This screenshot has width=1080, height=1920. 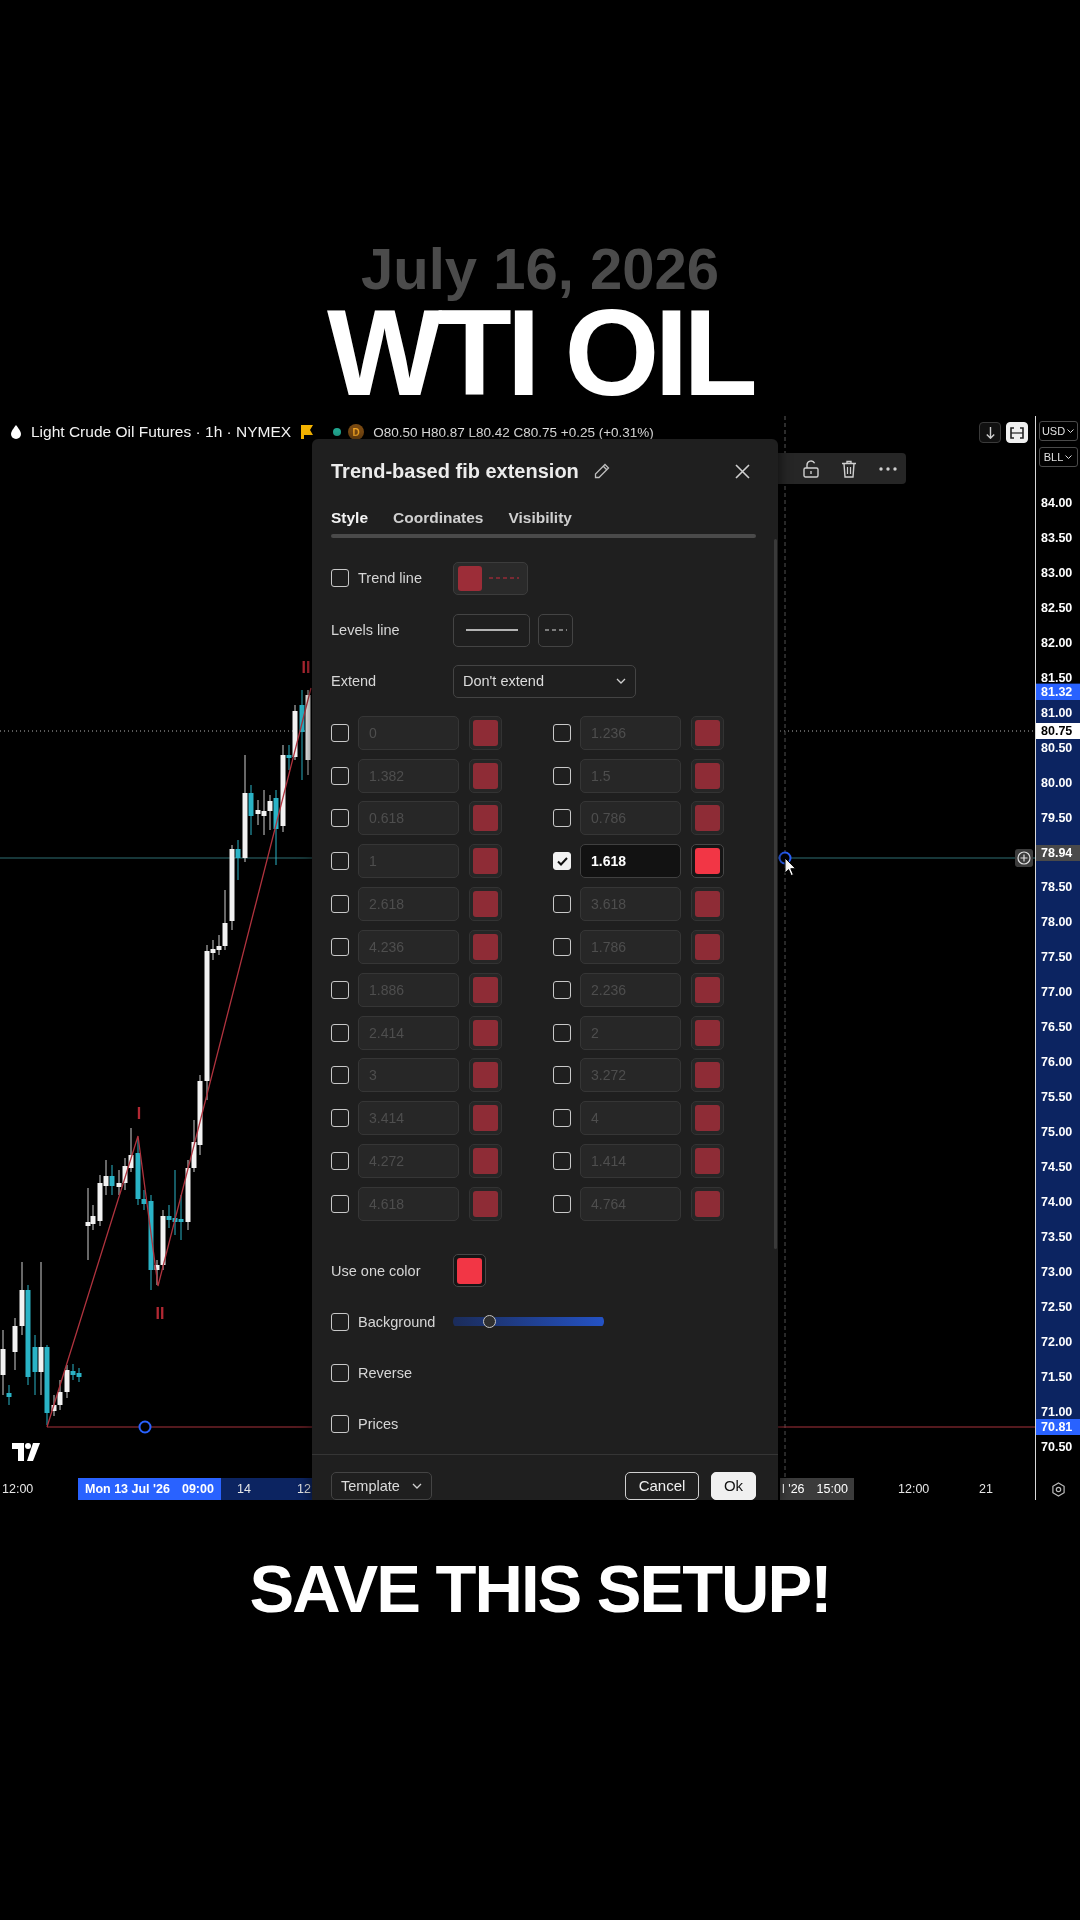 What do you see at coordinates (304, 1489) in the screenshot?
I see `time-label: 12` at bounding box center [304, 1489].